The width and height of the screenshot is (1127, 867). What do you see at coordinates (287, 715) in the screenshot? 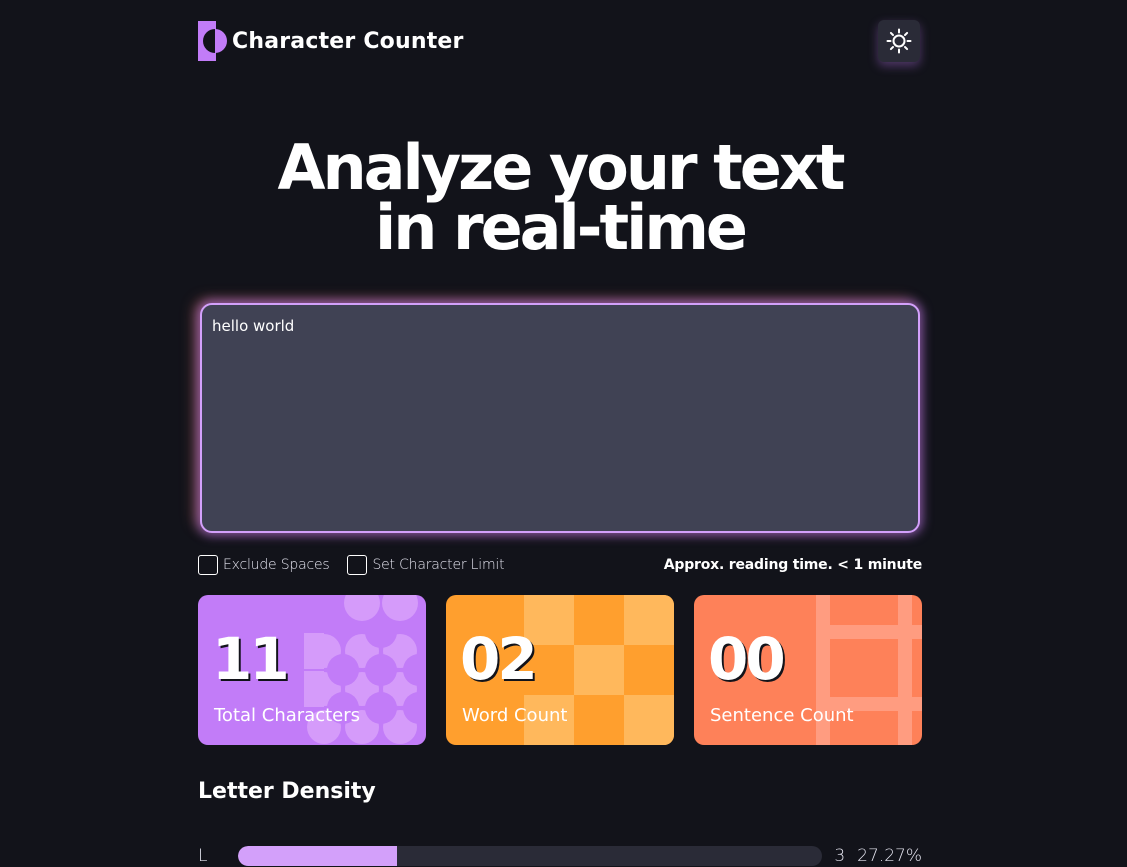
I see `total-characters-label: Total Characters` at bounding box center [287, 715].